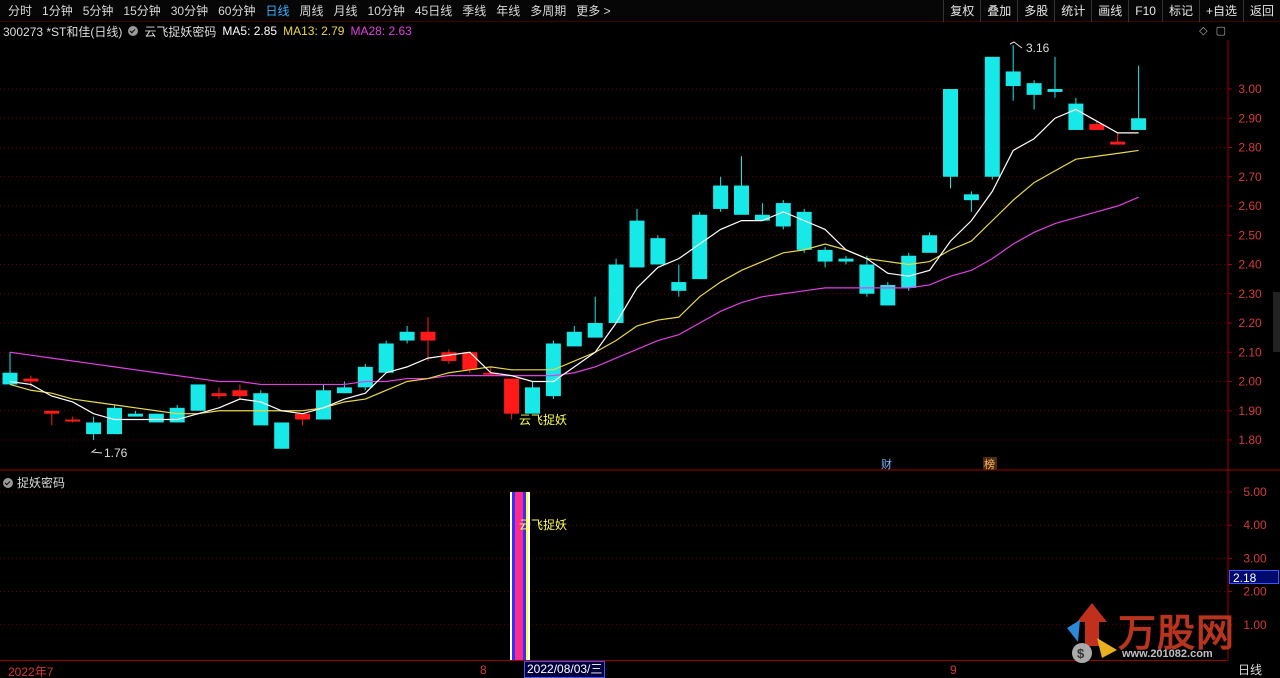  Describe the element at coordinates (1250, 294) in the screenshot. I see `price-tick-label: 2.30` at that location.